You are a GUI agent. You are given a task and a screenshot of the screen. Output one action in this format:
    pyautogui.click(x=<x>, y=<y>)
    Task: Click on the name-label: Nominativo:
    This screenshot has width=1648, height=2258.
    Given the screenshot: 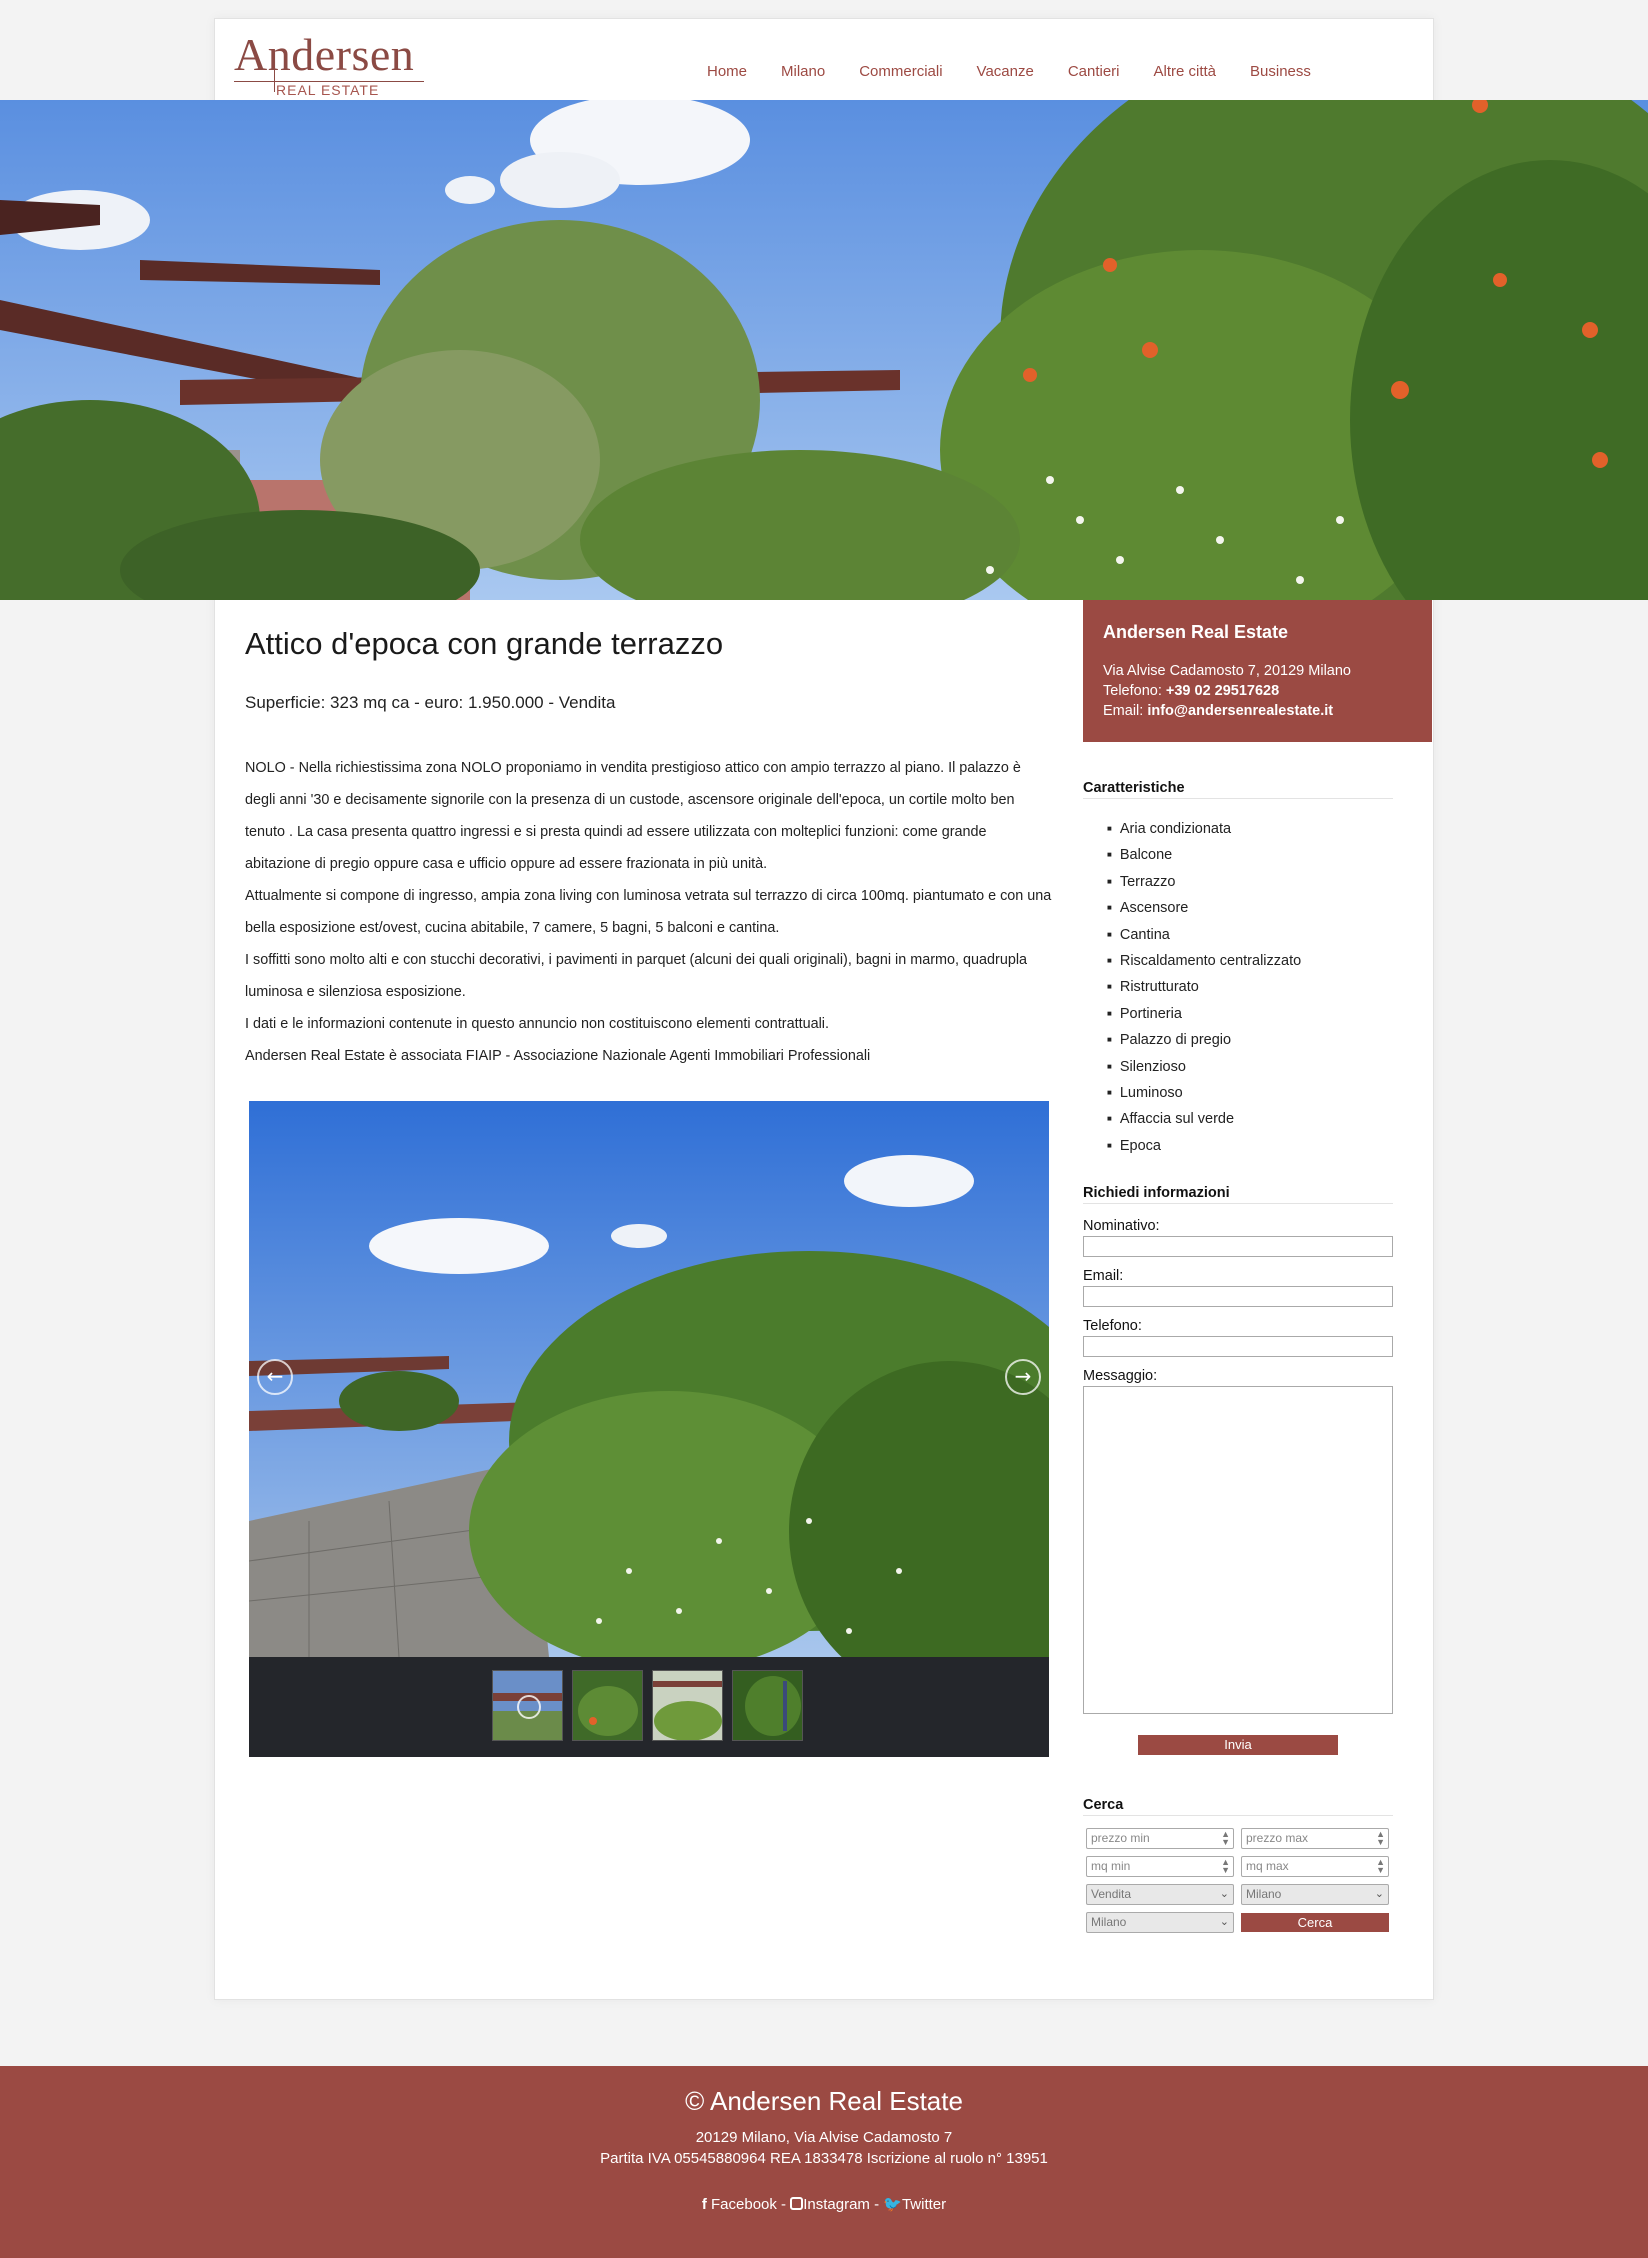 What is the action you would take?
    pyautogui.click(x=1121, y=1226)
    